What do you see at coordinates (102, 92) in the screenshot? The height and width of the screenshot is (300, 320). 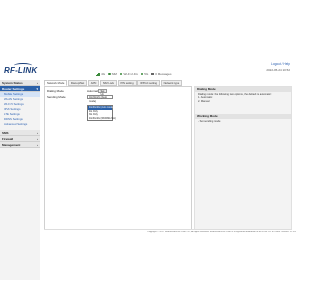 I see `dialing-setup-button: Set Up` at bounding box center [102, 92].